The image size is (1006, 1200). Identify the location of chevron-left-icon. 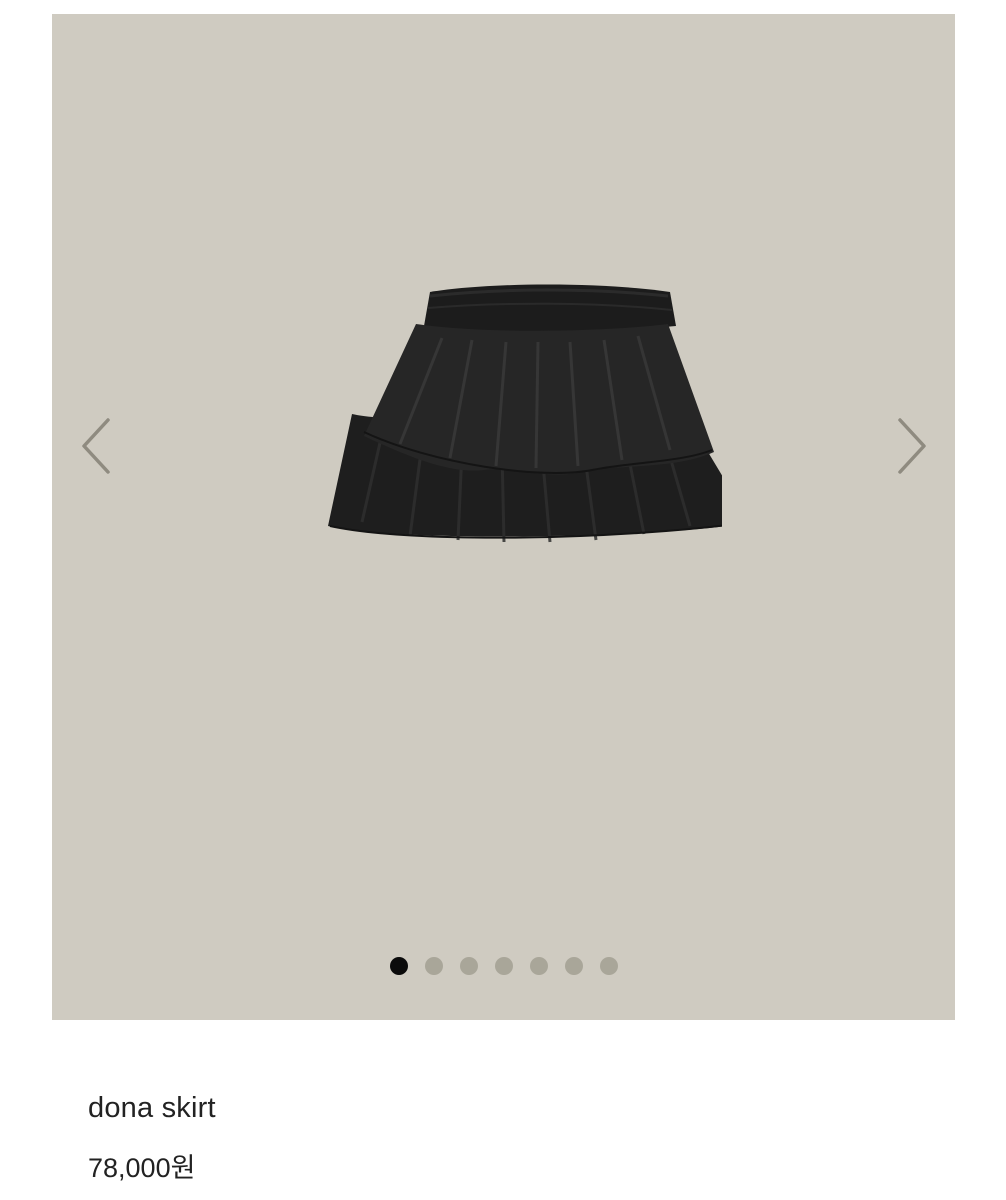
(96, 446).